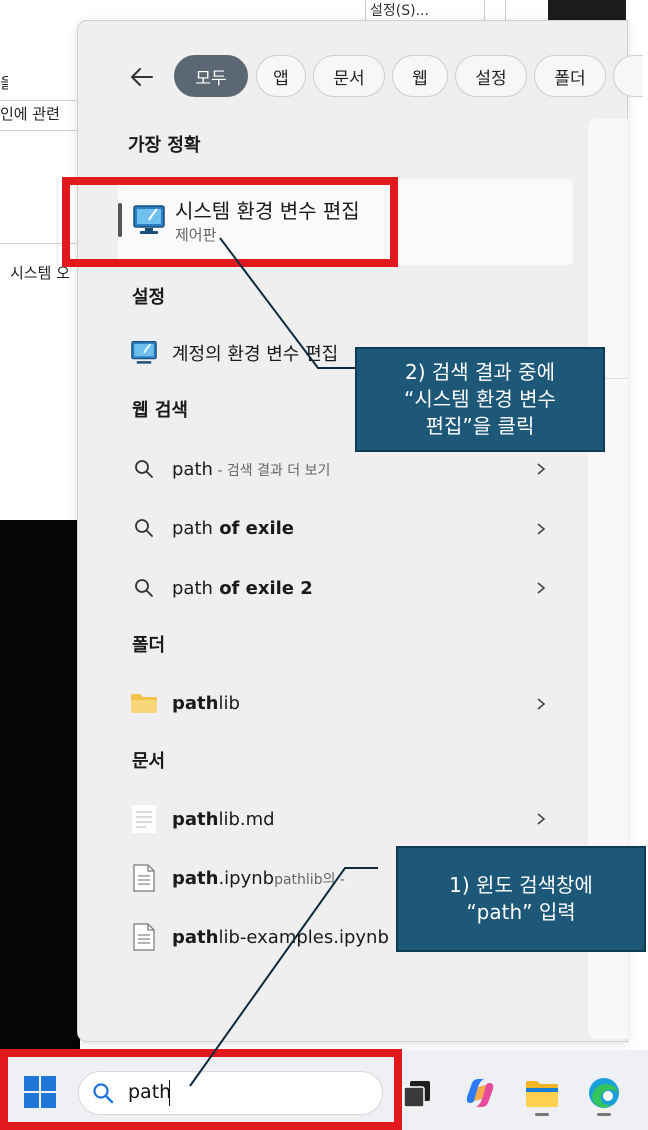 The image size is (648, 1130). What do you see at coordinates (246, 819) in the screenshot?
I see `document-result-rest: lib.md` at bounding box center [246, 819].